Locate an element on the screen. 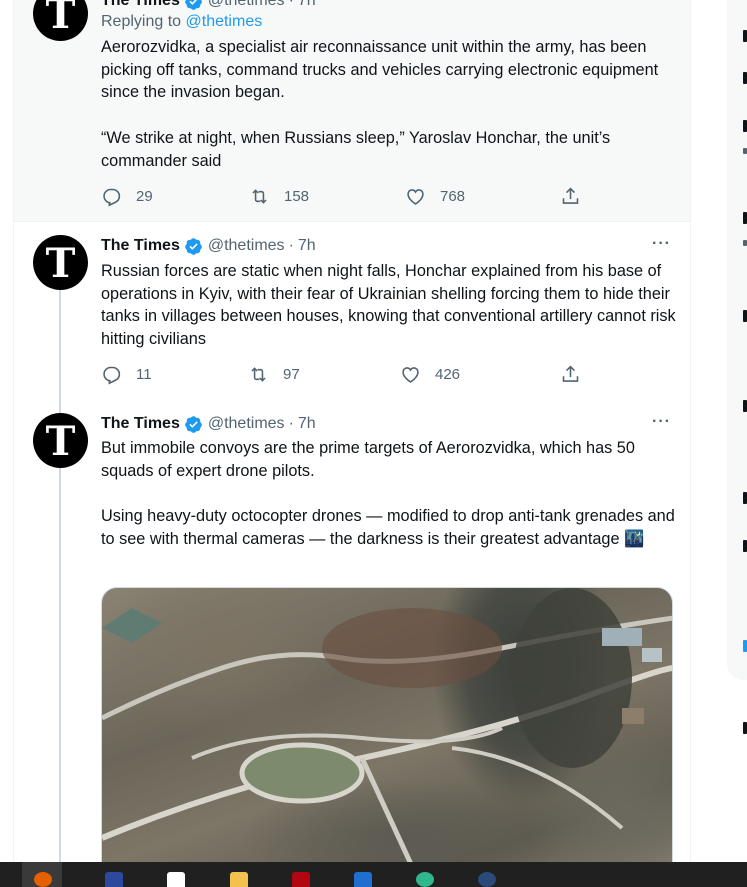 Image resolution: width=747 pixels, height=887 pixels. reply-button: 29 is located at coordinates (127, 196).